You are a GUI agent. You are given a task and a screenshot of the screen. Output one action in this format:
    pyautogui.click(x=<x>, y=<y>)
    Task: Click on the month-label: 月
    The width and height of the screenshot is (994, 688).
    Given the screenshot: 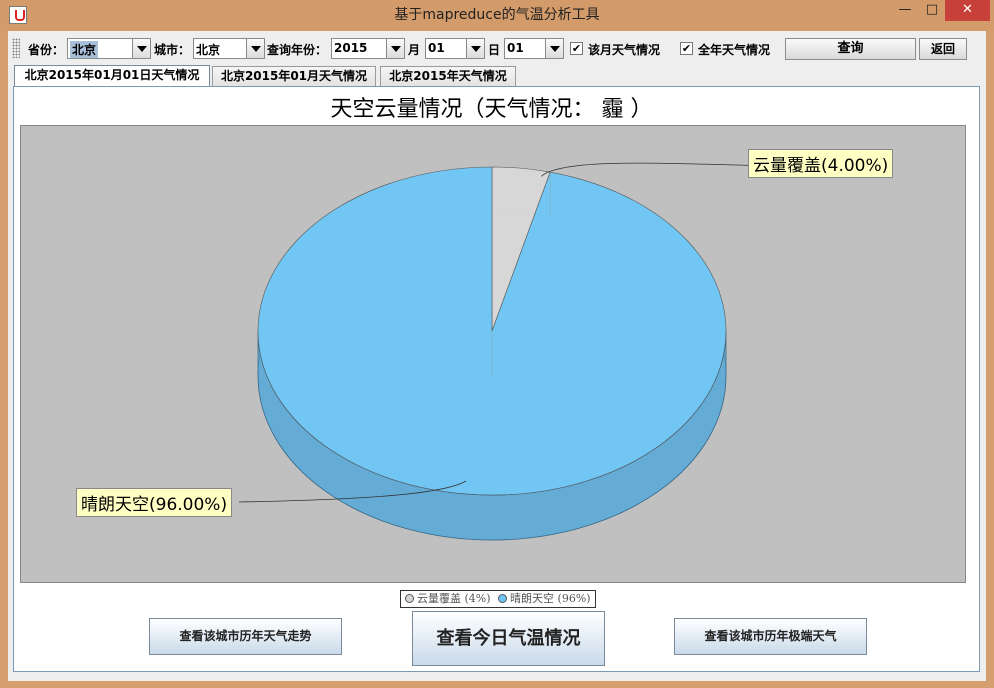 What is the action you would take?
    pyautogui.click(x=414, y=50)
    